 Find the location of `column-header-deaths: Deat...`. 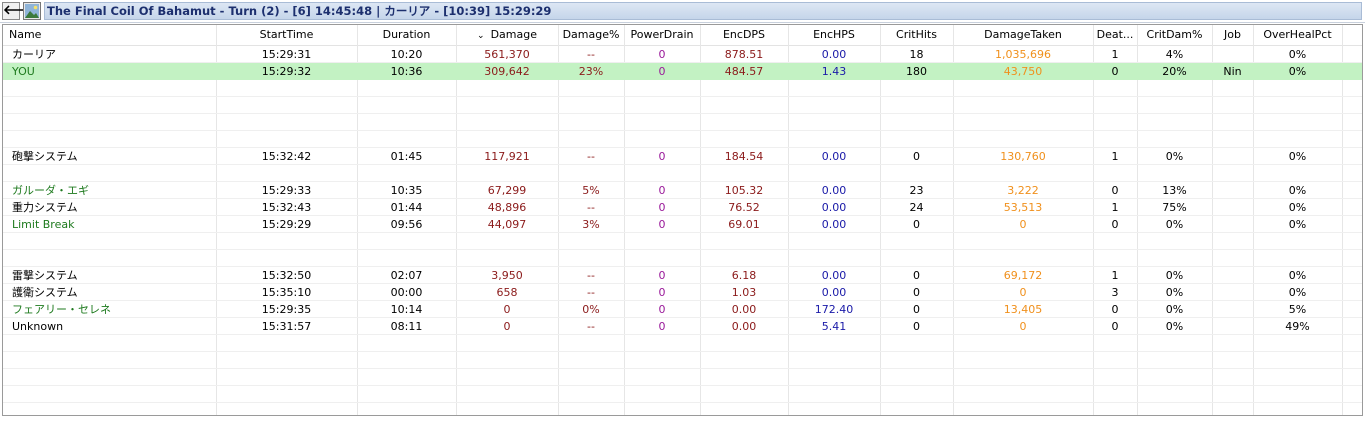

column-header-deaths: Deat... is located at coordinates (1115, 35).